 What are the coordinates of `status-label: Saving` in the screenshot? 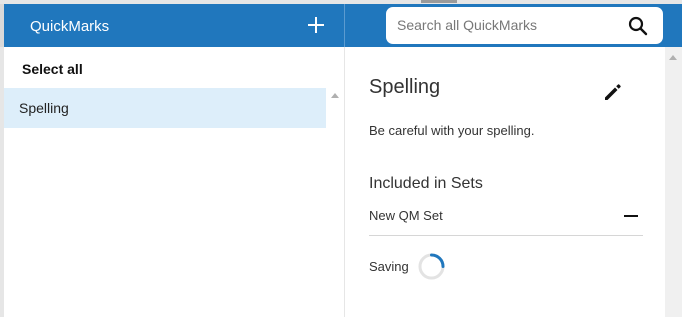 It's located at (389, 266).